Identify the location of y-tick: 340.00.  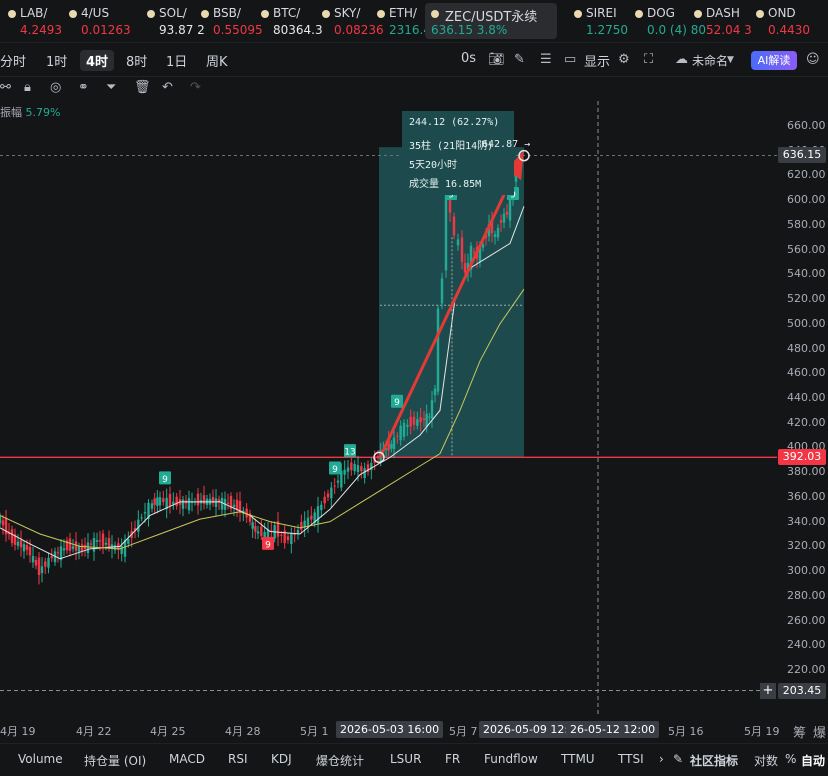
(806, 521).